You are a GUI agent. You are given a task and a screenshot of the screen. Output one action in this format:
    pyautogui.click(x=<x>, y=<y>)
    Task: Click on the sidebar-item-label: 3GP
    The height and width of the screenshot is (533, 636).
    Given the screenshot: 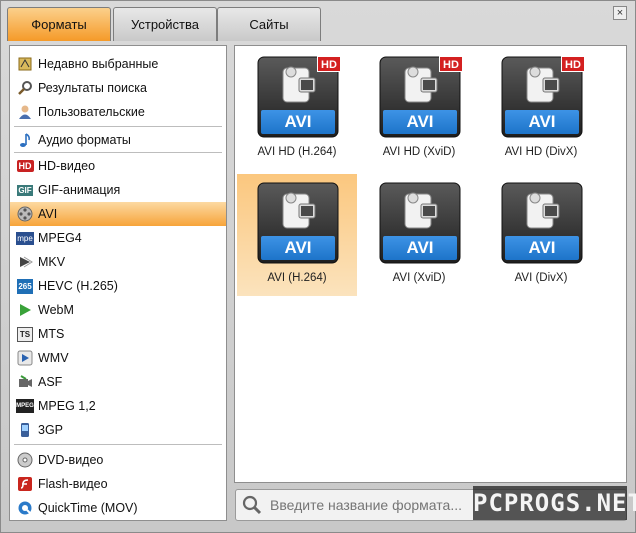 What is the action you would take?
    pyautogui.click(x=51, y=430)
    